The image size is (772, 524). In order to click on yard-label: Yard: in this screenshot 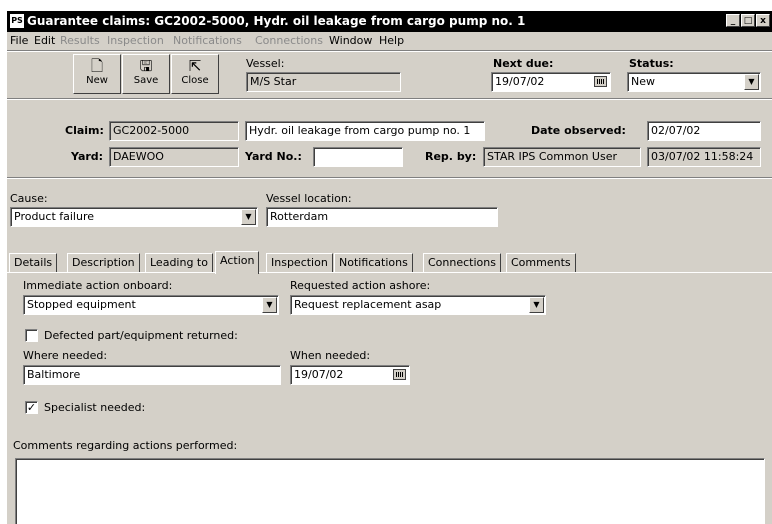, I will do `click(87, 156)`.